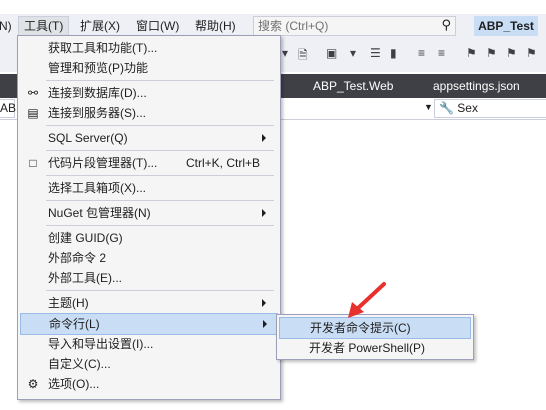 This screenshot has width=546, height=410. What do you see at coordinates (98, 68) in the screenshot?
I see `menu-item-label: 管理和预览(P)功能` at bounding box center [98, 68].